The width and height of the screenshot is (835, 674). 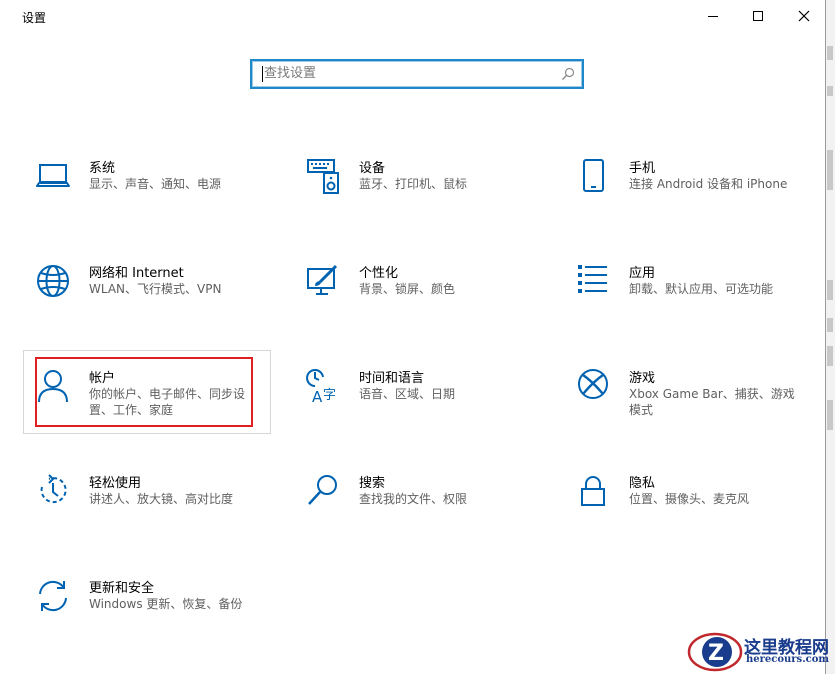 I want to click on tile-phone: 手机 连接 Android 设备和 iPhone, so click(x=689, y=192).